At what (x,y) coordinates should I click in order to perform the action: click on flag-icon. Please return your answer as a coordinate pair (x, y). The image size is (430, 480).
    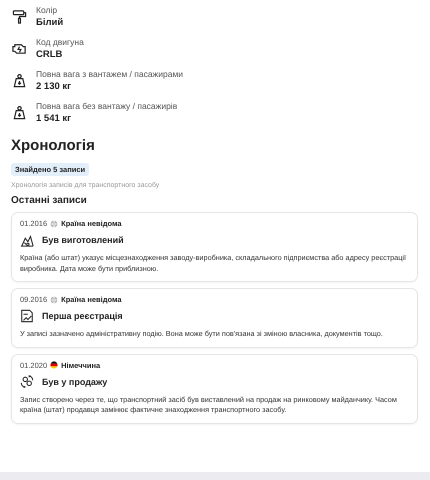
    Looking at the image, I should click on (54, 365).